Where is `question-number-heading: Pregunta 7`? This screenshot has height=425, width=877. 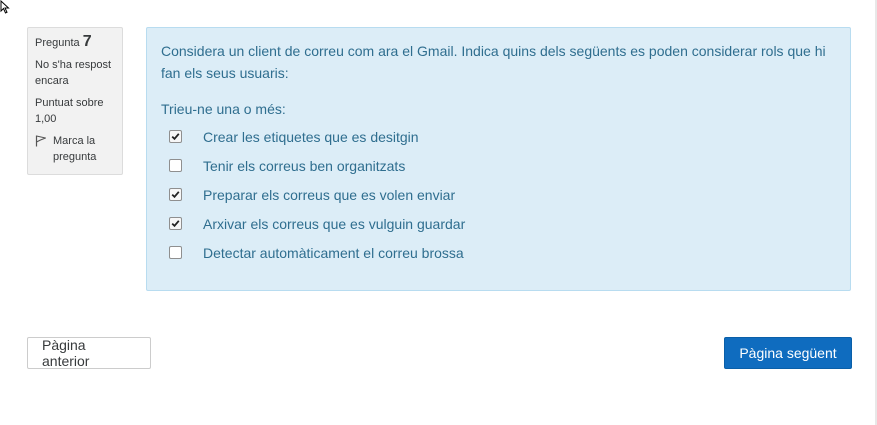
question-number-heading: Pregunta 7 is located at coordinates (75, 42).